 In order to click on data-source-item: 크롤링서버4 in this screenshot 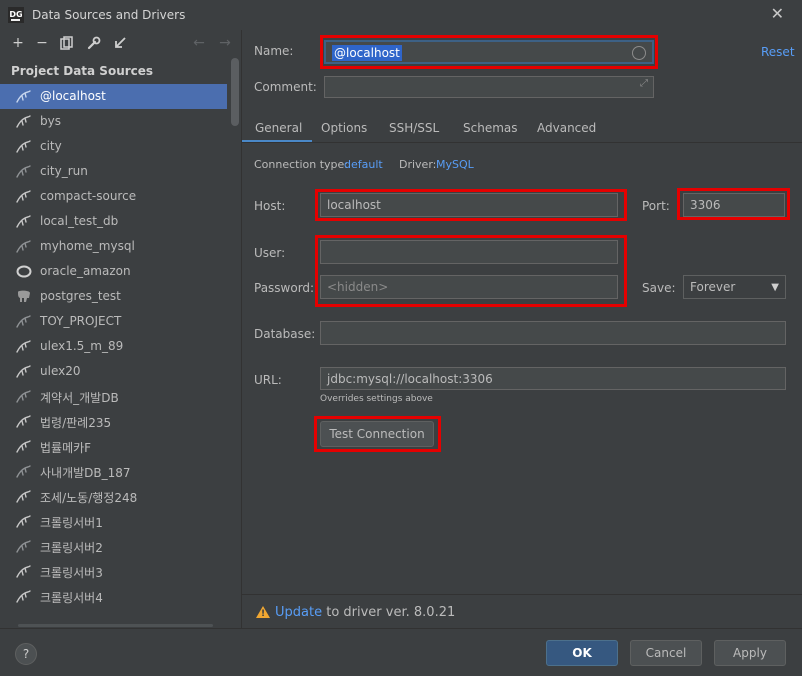, I will do `click(113, 596)`.